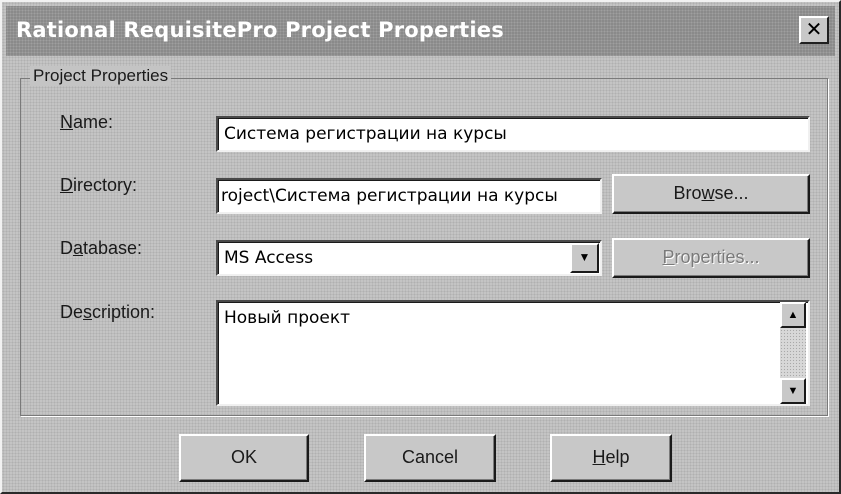  Describe the element at coordinates (611, 458) in the screenshot. I see `help-button: Help` at that location.